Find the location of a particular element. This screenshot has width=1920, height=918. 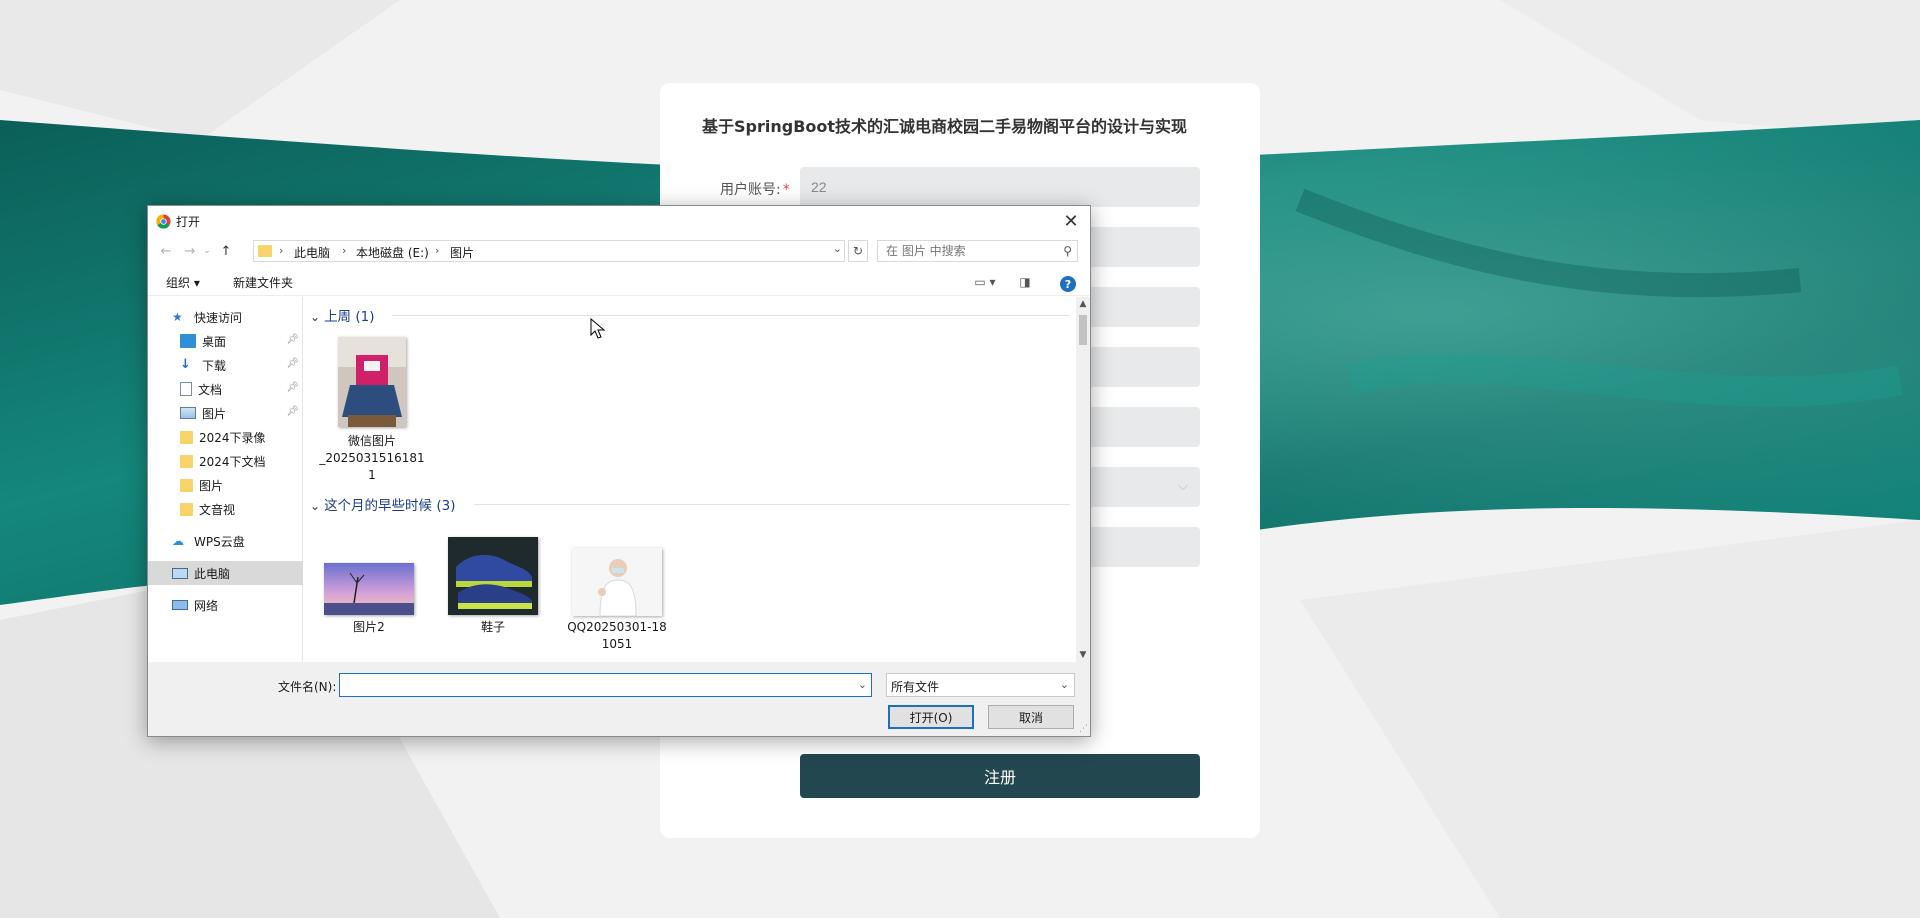

sidebar-item-folder-recordings: 2024下录像 is located at coordinates (225, 437).